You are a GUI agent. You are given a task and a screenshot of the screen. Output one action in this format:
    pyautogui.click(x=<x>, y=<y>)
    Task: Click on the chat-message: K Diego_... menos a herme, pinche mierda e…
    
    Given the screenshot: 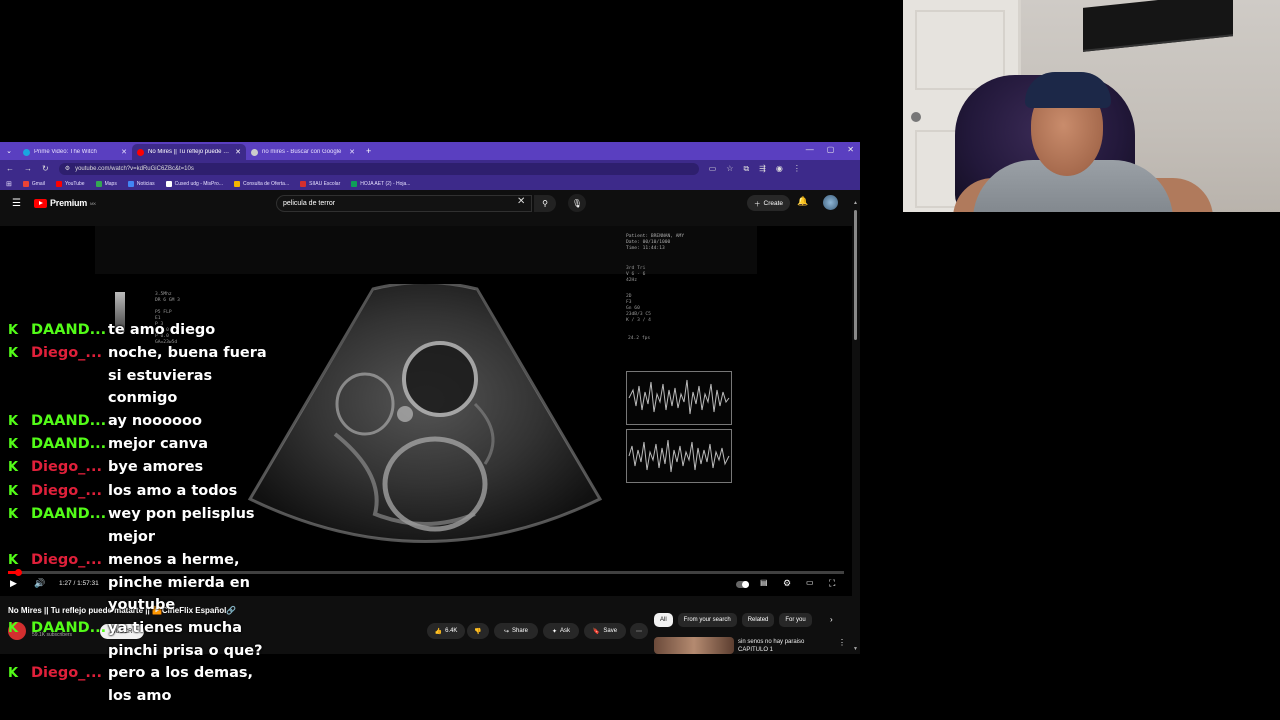 What is the action you would take?
    pyautogui.click(x=140, y=584)
    